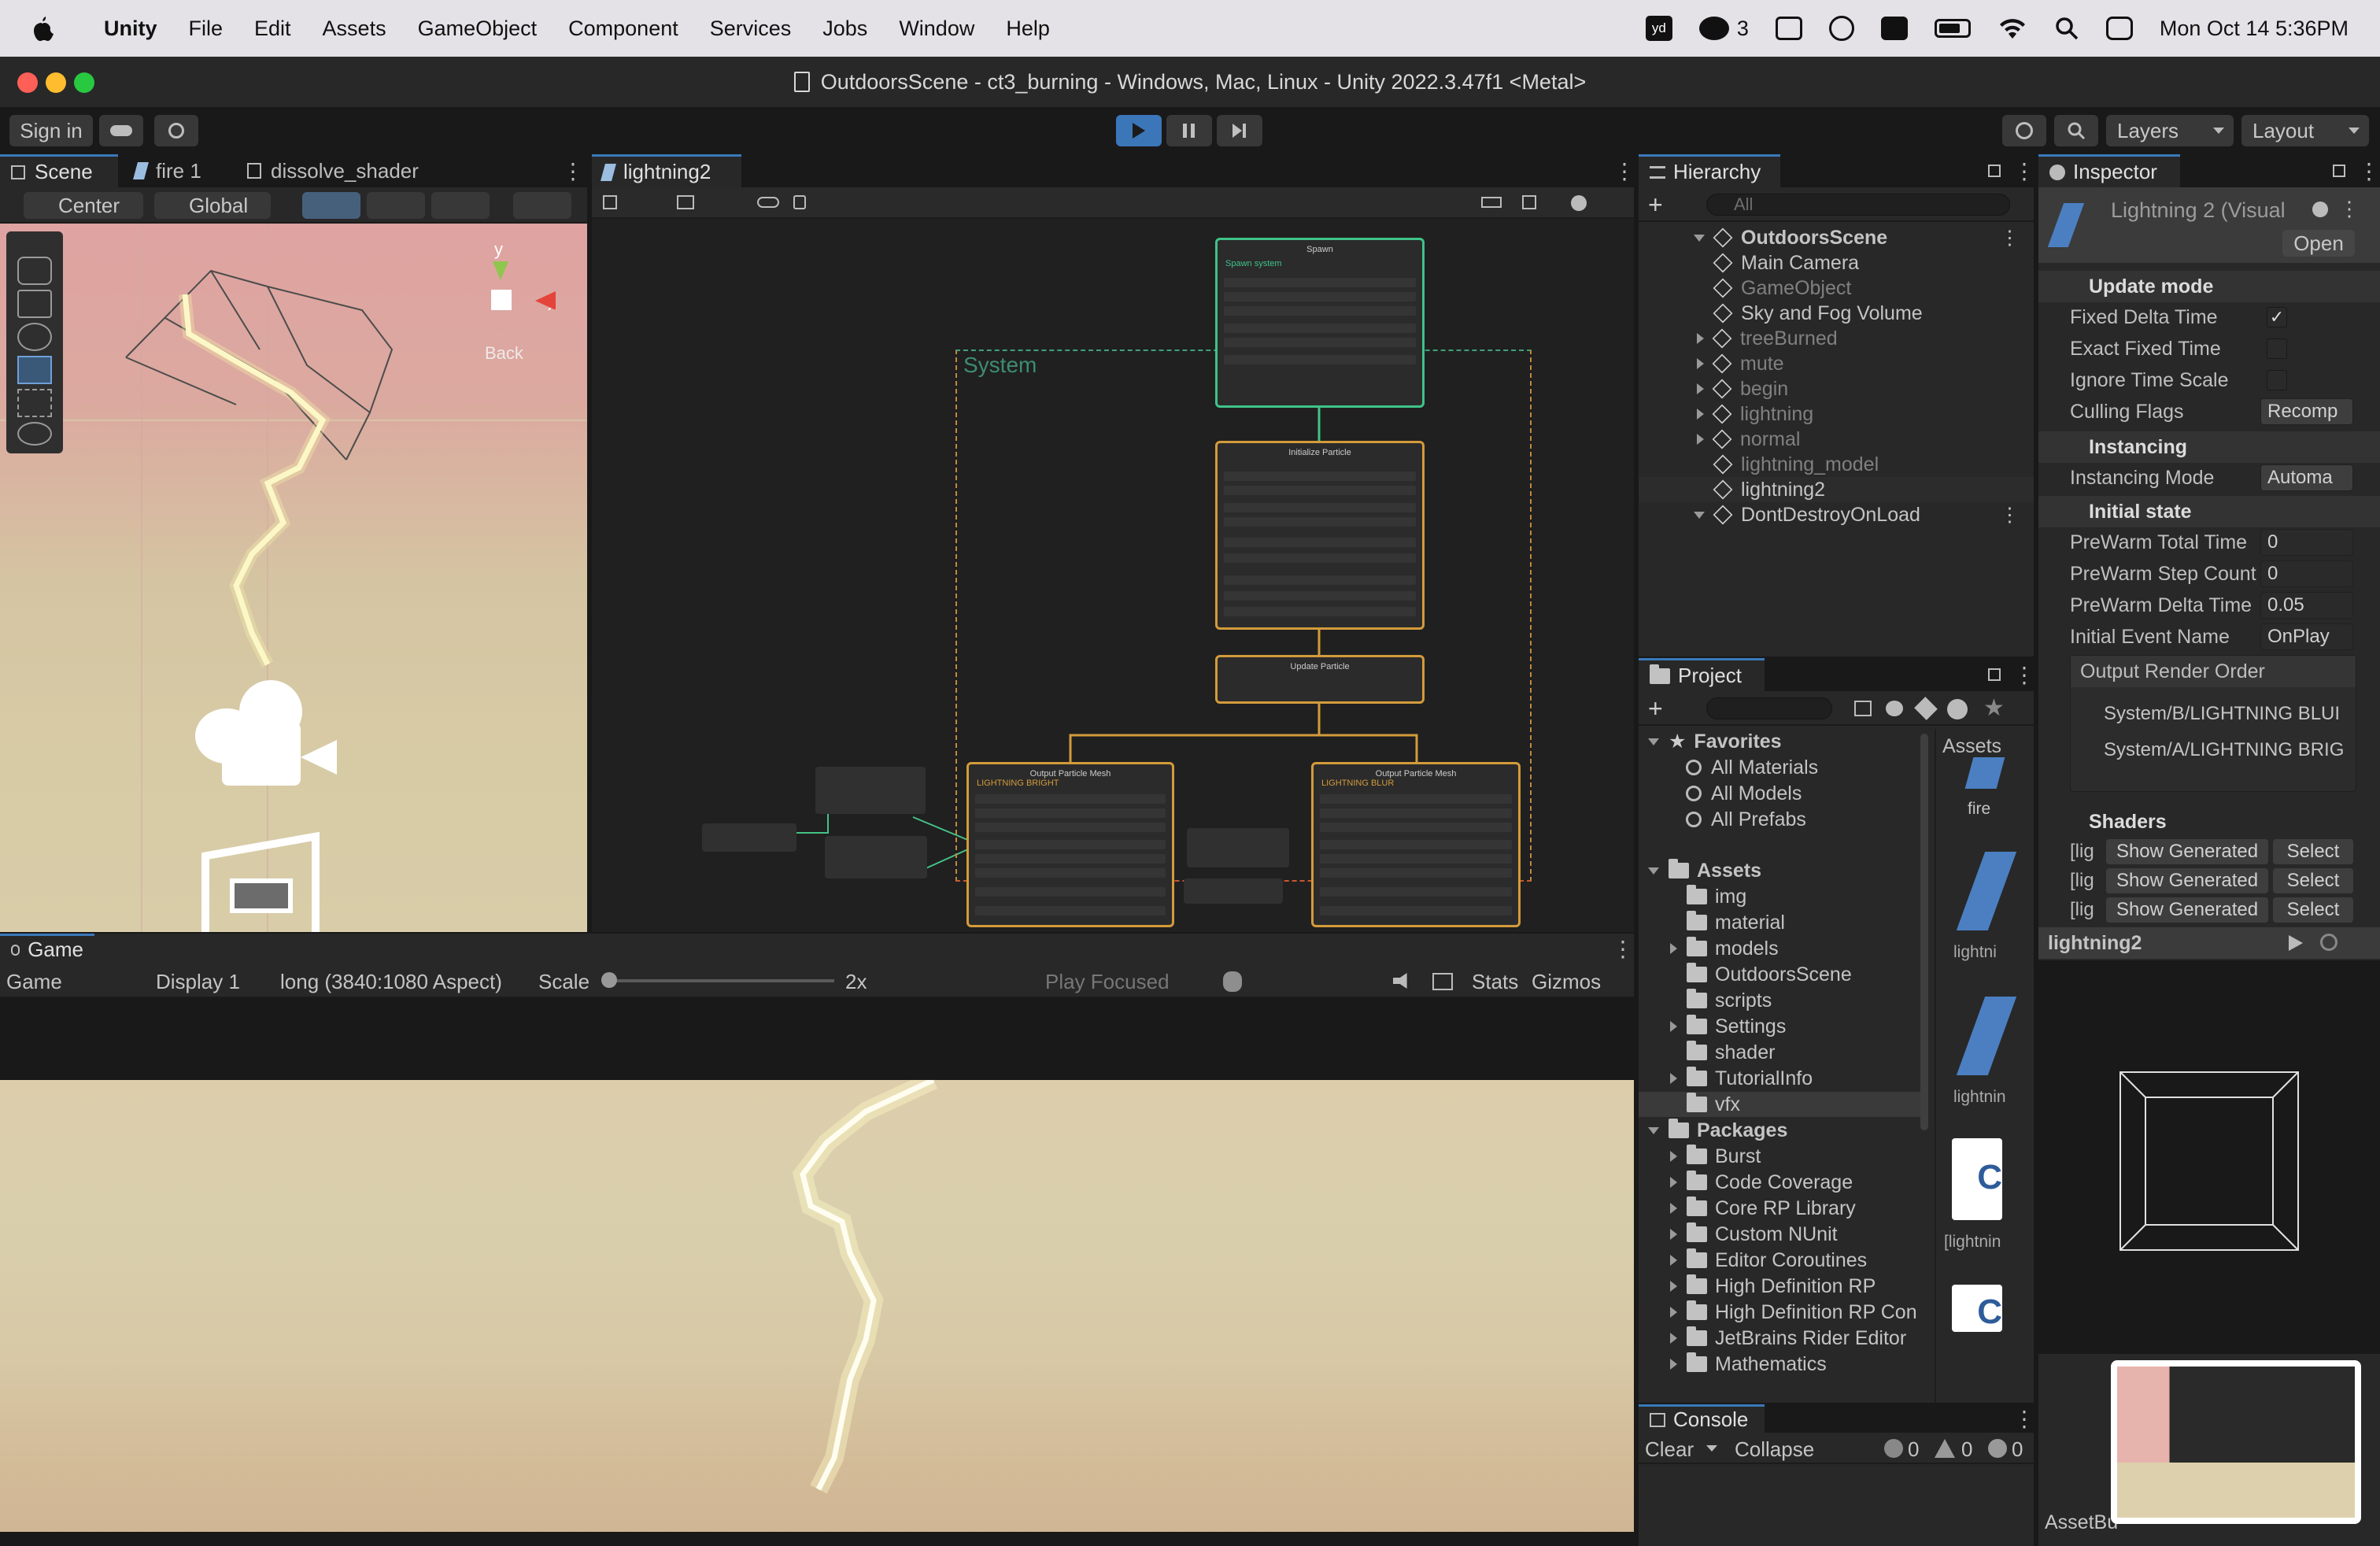 This screenshot has width=2380, height=1546. What do you see at coordinates (717, 980) in the screenshot?
I see `scale-slider` at bounding box center [717, 980].